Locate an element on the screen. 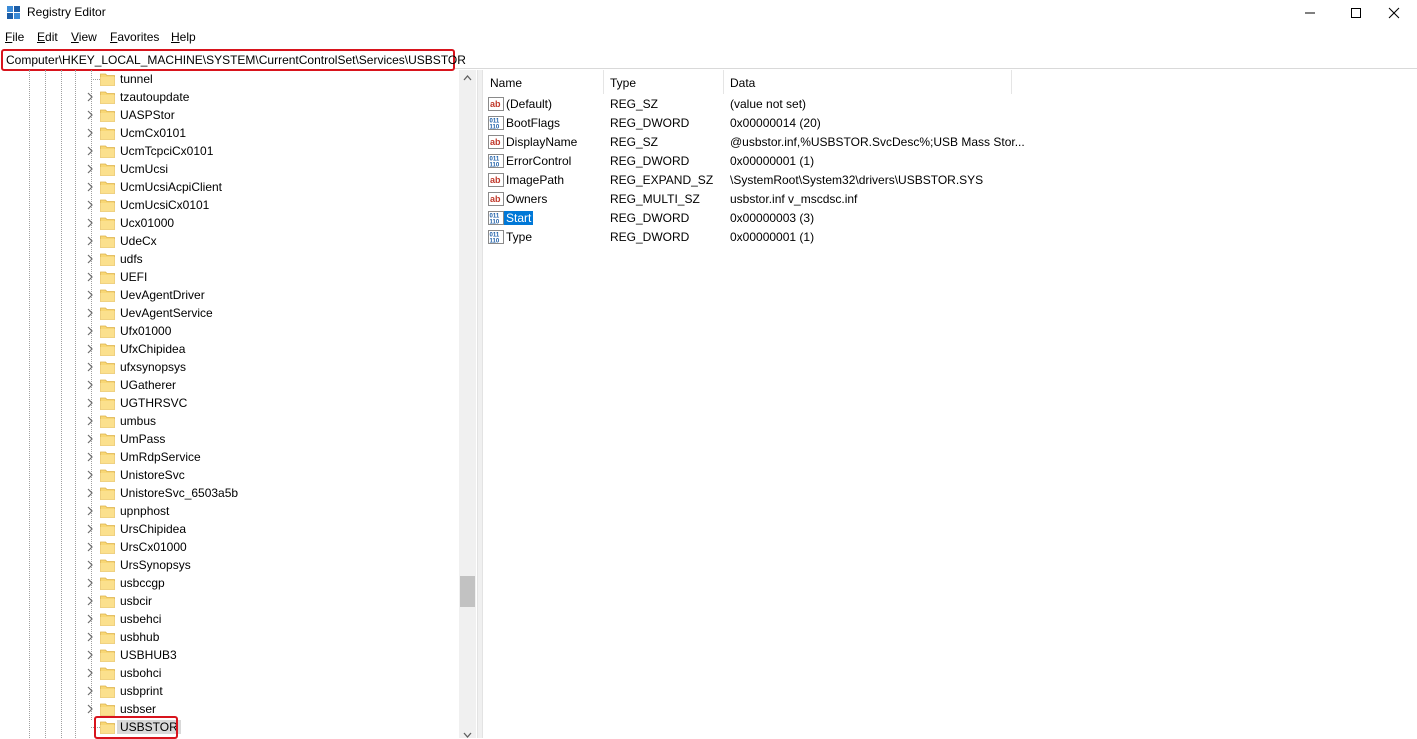  tree-item: Ufx01000 is located at coordinates (229, 331).